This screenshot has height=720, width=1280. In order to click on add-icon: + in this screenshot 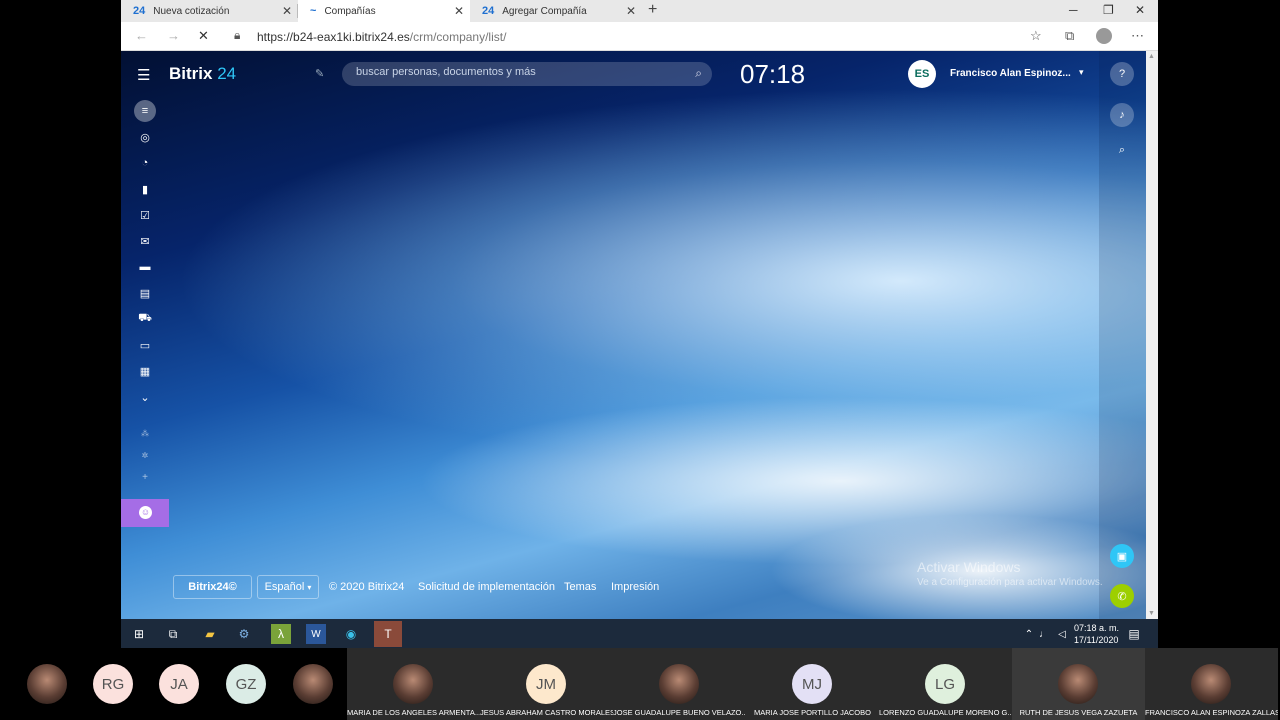, I will do `click(145, 477)`.